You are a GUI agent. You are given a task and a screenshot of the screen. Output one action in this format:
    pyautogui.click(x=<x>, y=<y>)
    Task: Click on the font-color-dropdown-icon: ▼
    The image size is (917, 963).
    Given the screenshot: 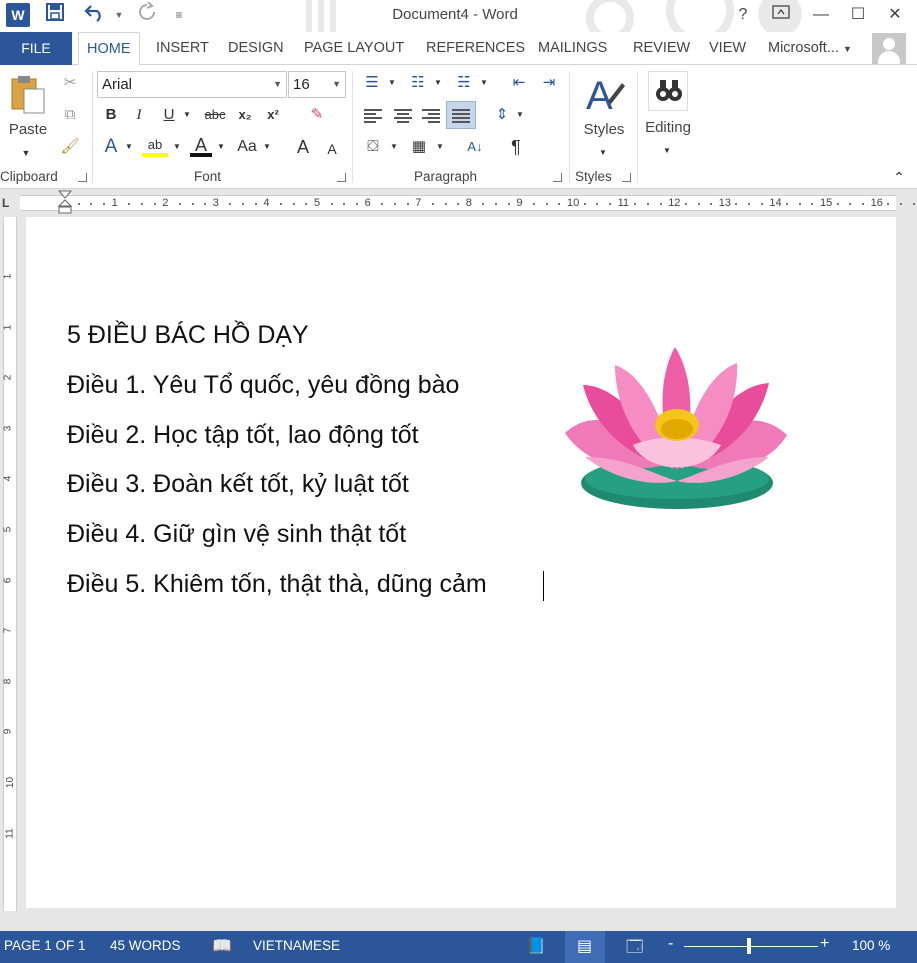 What is the action you would take?
    pyautogui.click(x=221, y=147)
    